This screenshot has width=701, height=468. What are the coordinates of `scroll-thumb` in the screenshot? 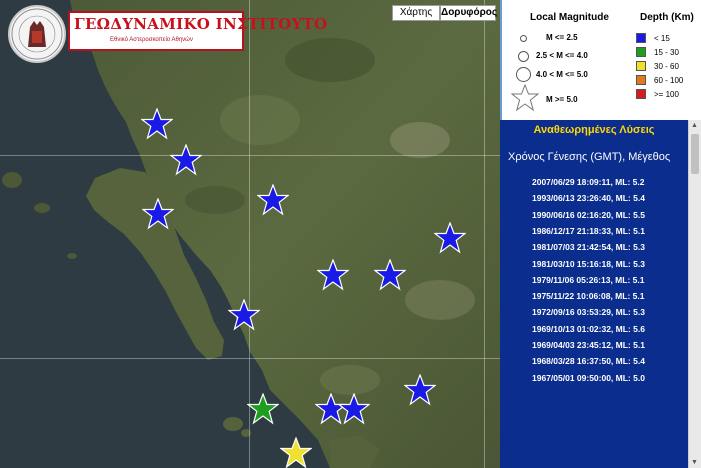 It's located at (695, 154).